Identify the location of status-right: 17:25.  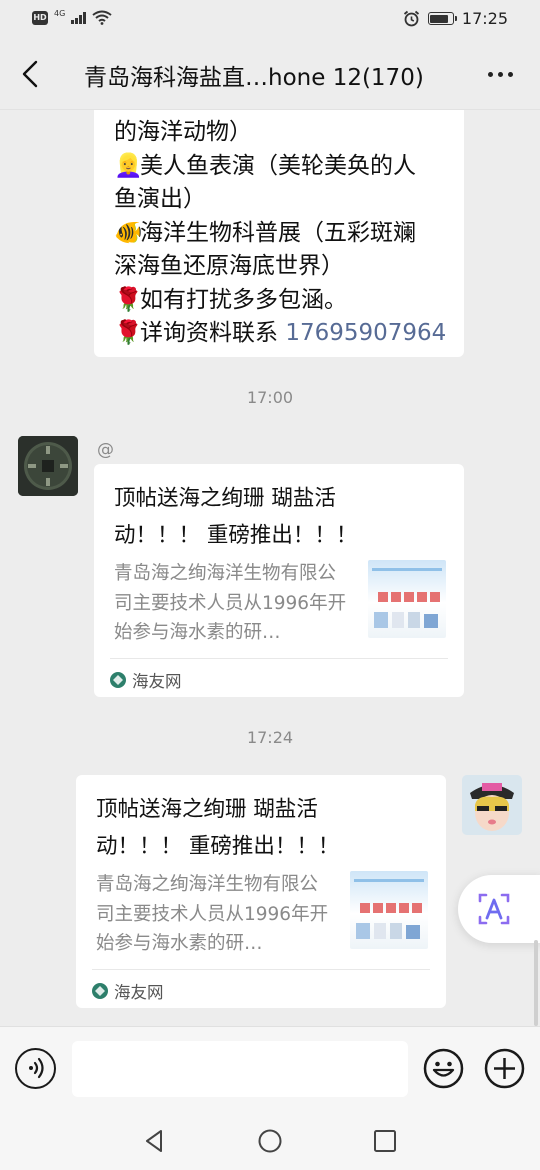
(455, 18).